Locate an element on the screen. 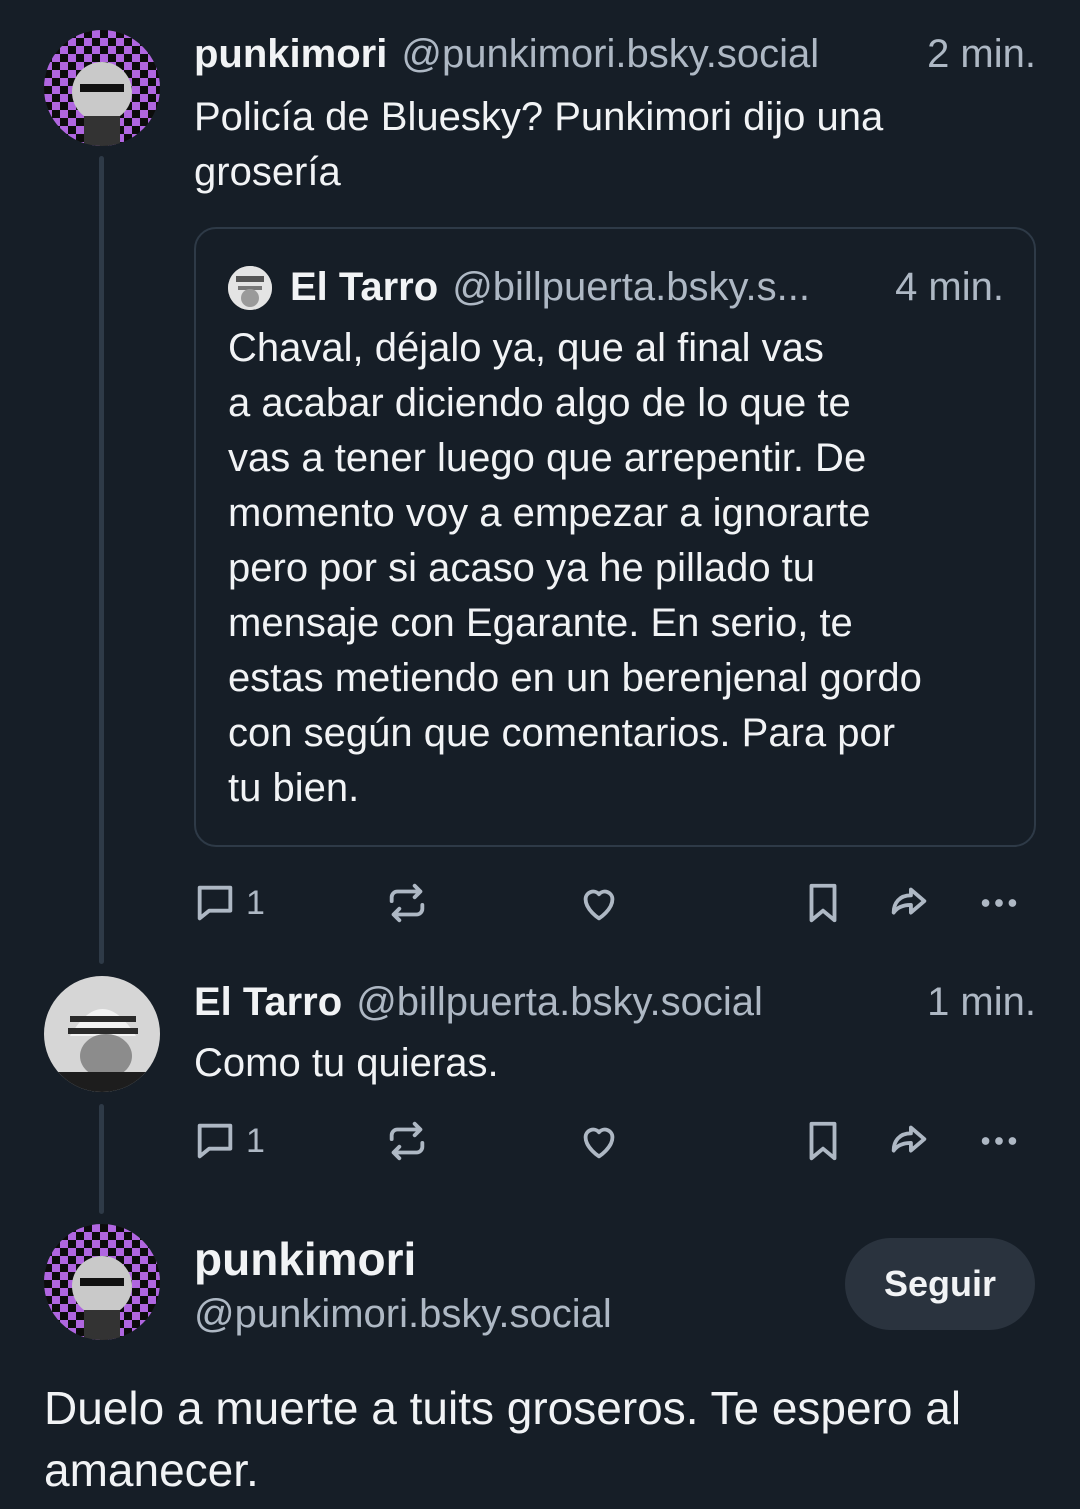 Image resolution: width=1080 pixels, height=1509 pixels. post-text-line: grosería is located at coordinates (267, 172).